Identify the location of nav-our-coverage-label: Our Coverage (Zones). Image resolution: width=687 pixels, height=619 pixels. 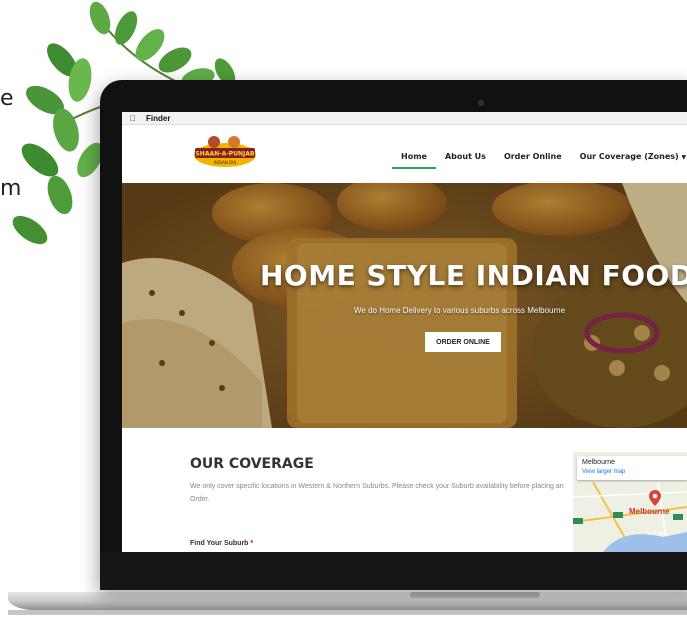
(629, 156).